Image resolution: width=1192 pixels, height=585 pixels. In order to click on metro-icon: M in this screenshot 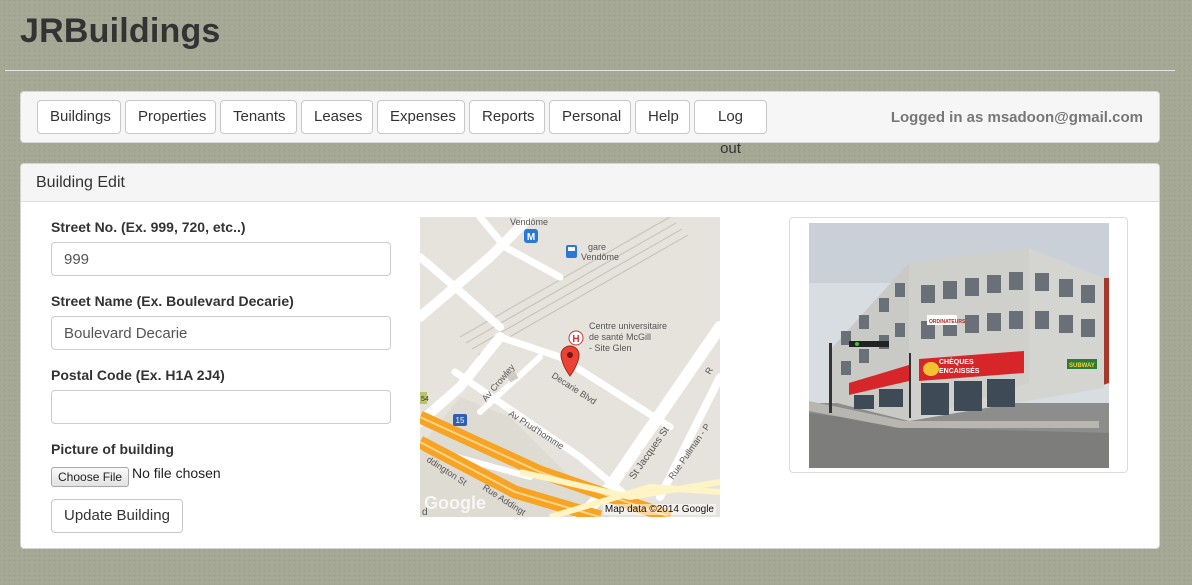, I will do `click(531, 237)`.